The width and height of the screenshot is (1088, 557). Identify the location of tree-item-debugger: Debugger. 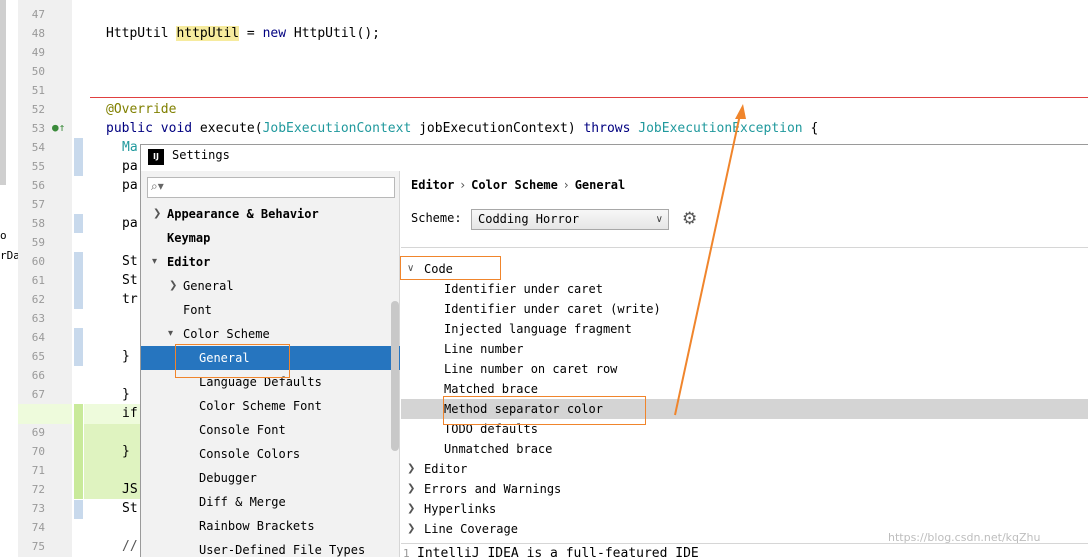
(270, 478).